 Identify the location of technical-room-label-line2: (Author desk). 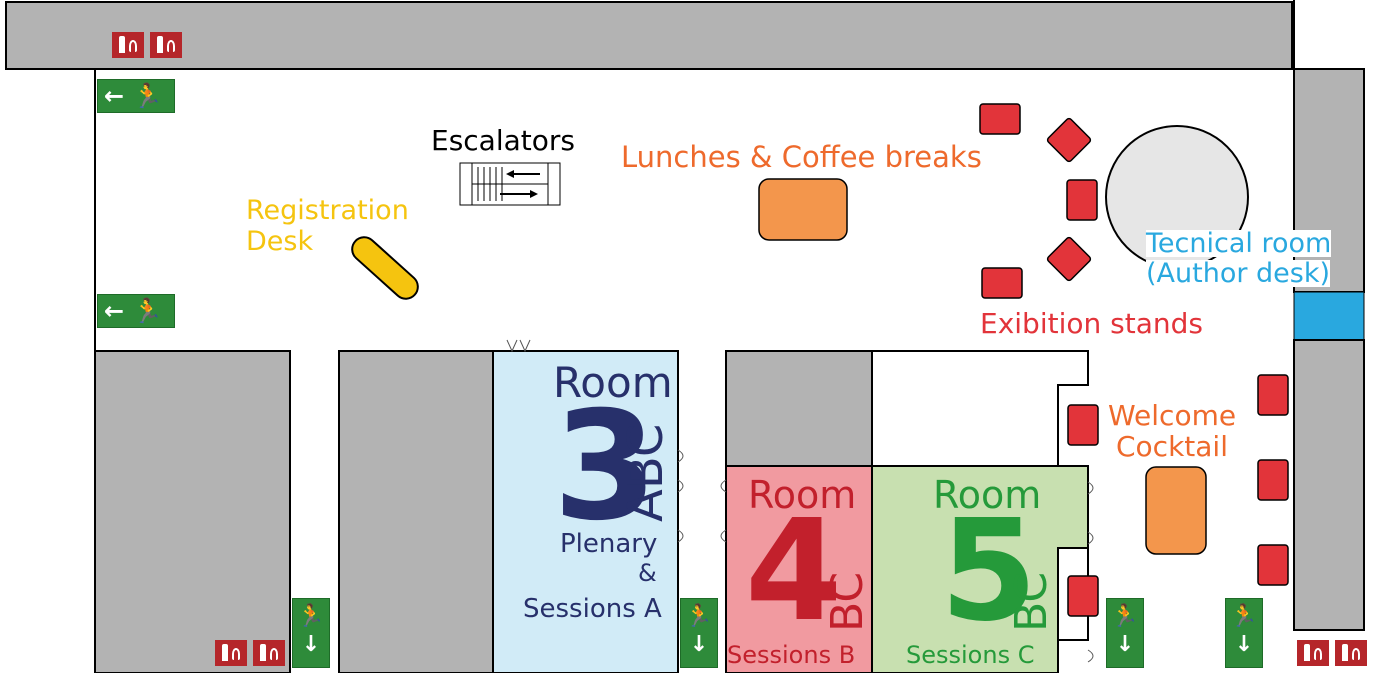
(1238, 273).